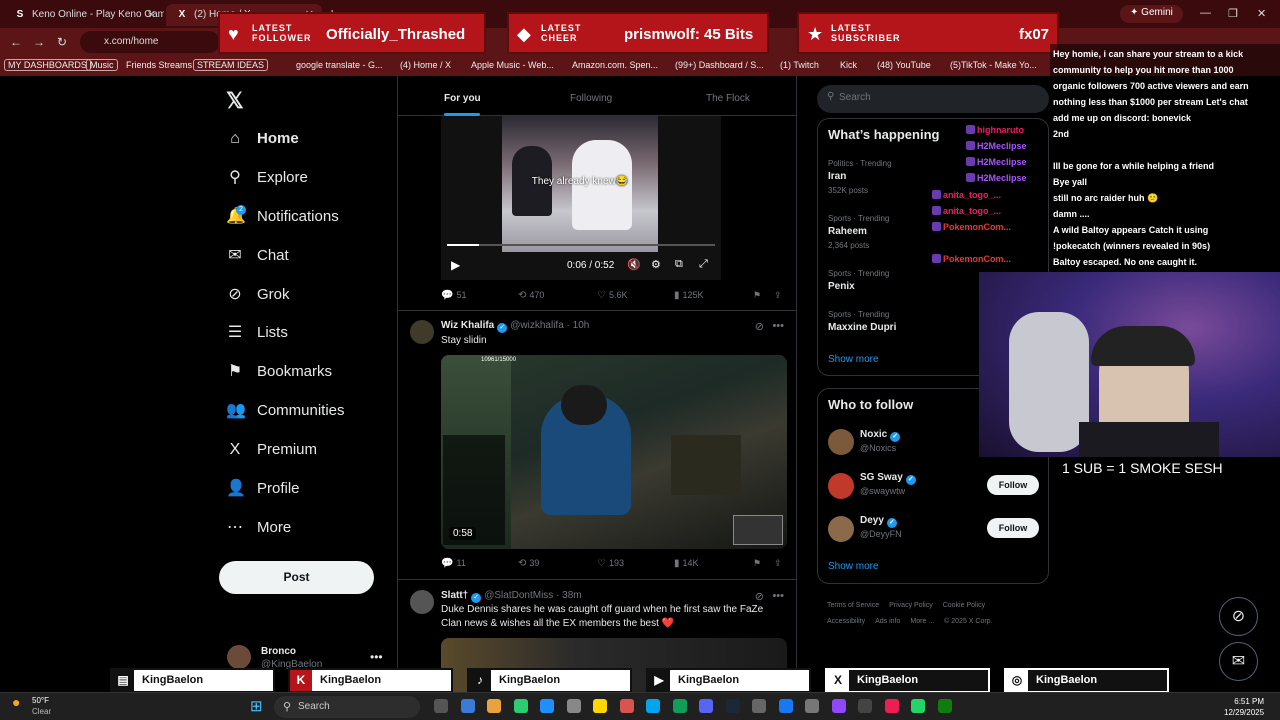 This screenshot has width=1280, height=720. Describe the element at coordinates (256, 706) in the screenshot. I see `windows-start-icon: ⊞` at that location.